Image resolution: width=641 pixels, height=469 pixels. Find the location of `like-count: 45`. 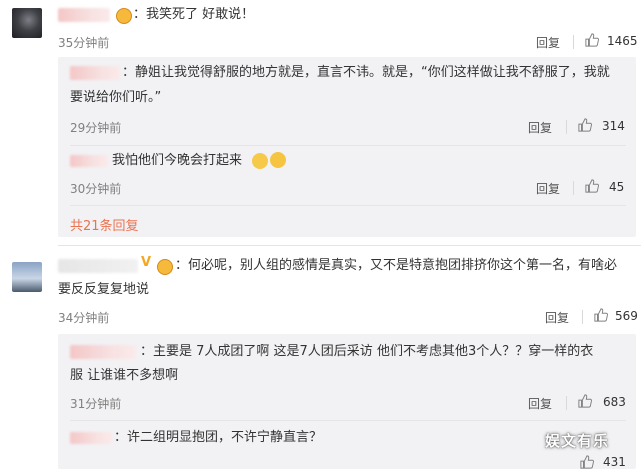

like-count: 45 is located at coordinates (617, 187).